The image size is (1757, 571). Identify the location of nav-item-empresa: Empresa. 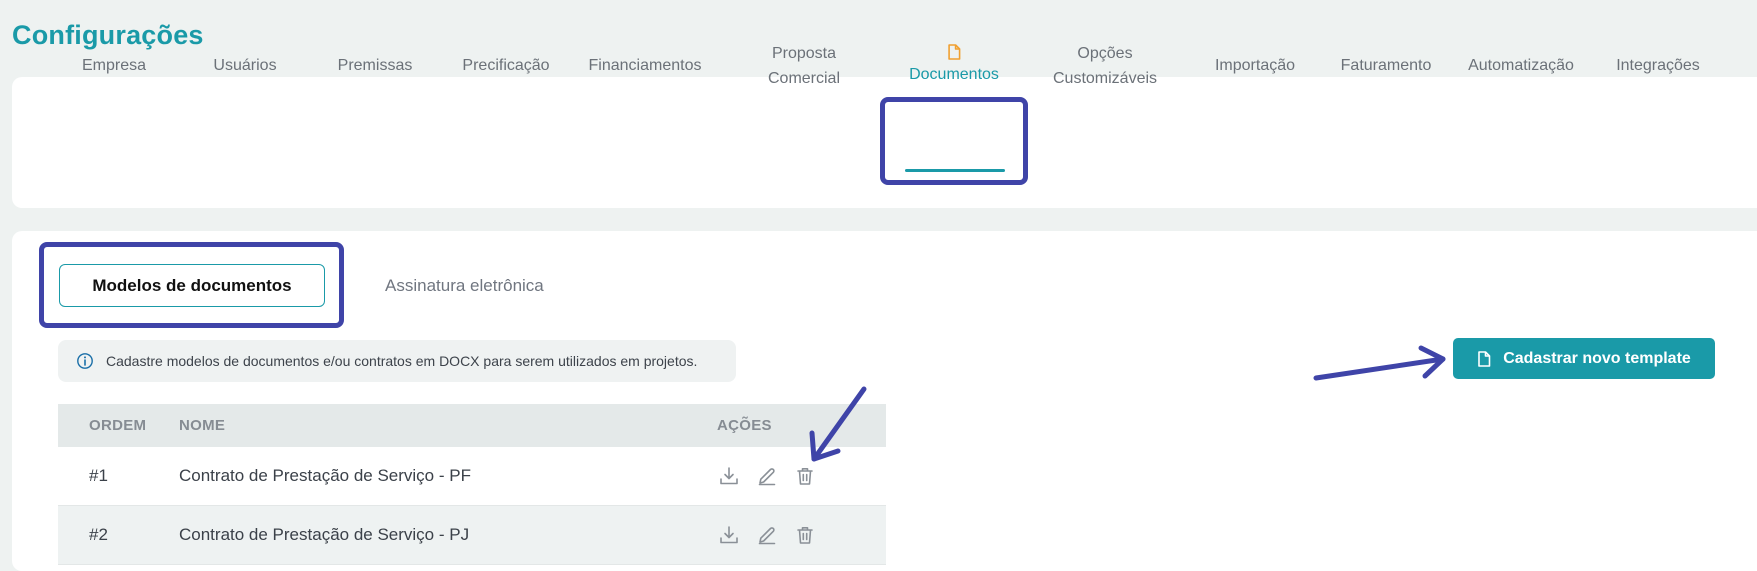
(114, 65).